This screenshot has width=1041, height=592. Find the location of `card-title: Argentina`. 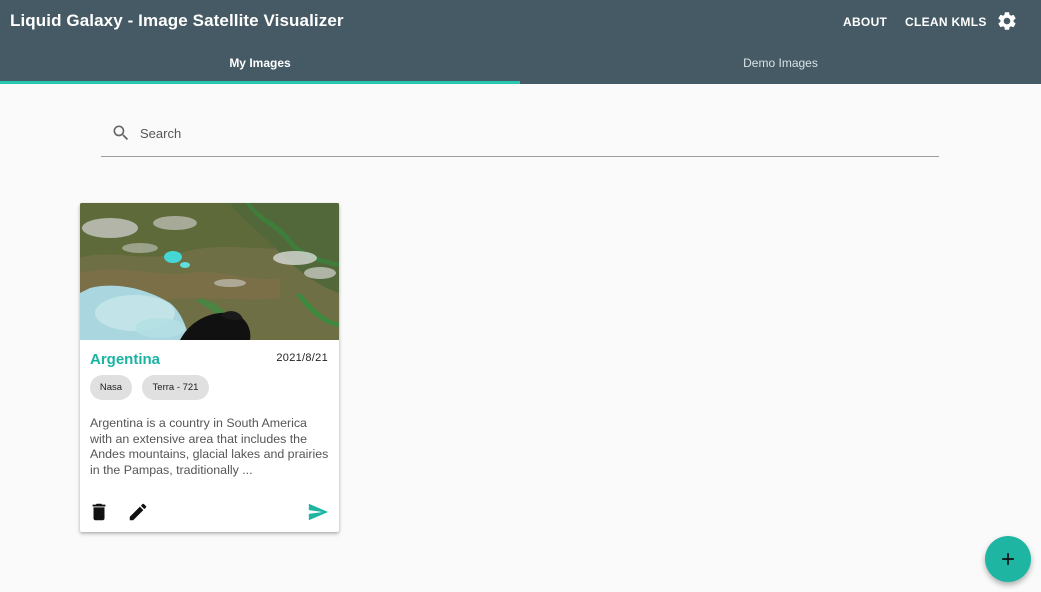

card-title: Argentina is located at coordinates (125, 359).